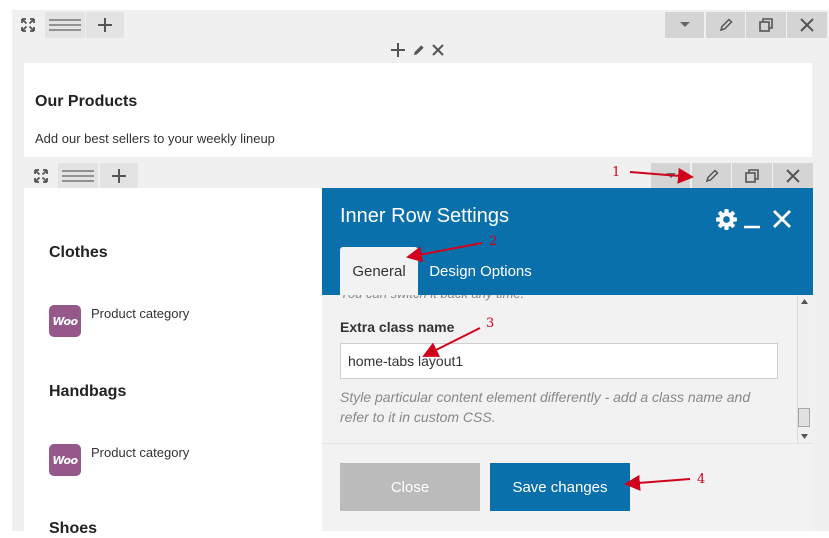 The image size is (829, 538). I want to click on annotation-number-3: 3, so click(490, 323).